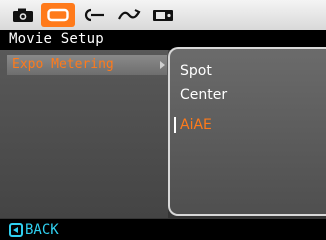  What do you see at coordinates (56, 39) in the screenshot?
I see `page-title: Movie Setup` at bounding box center [56, 39].